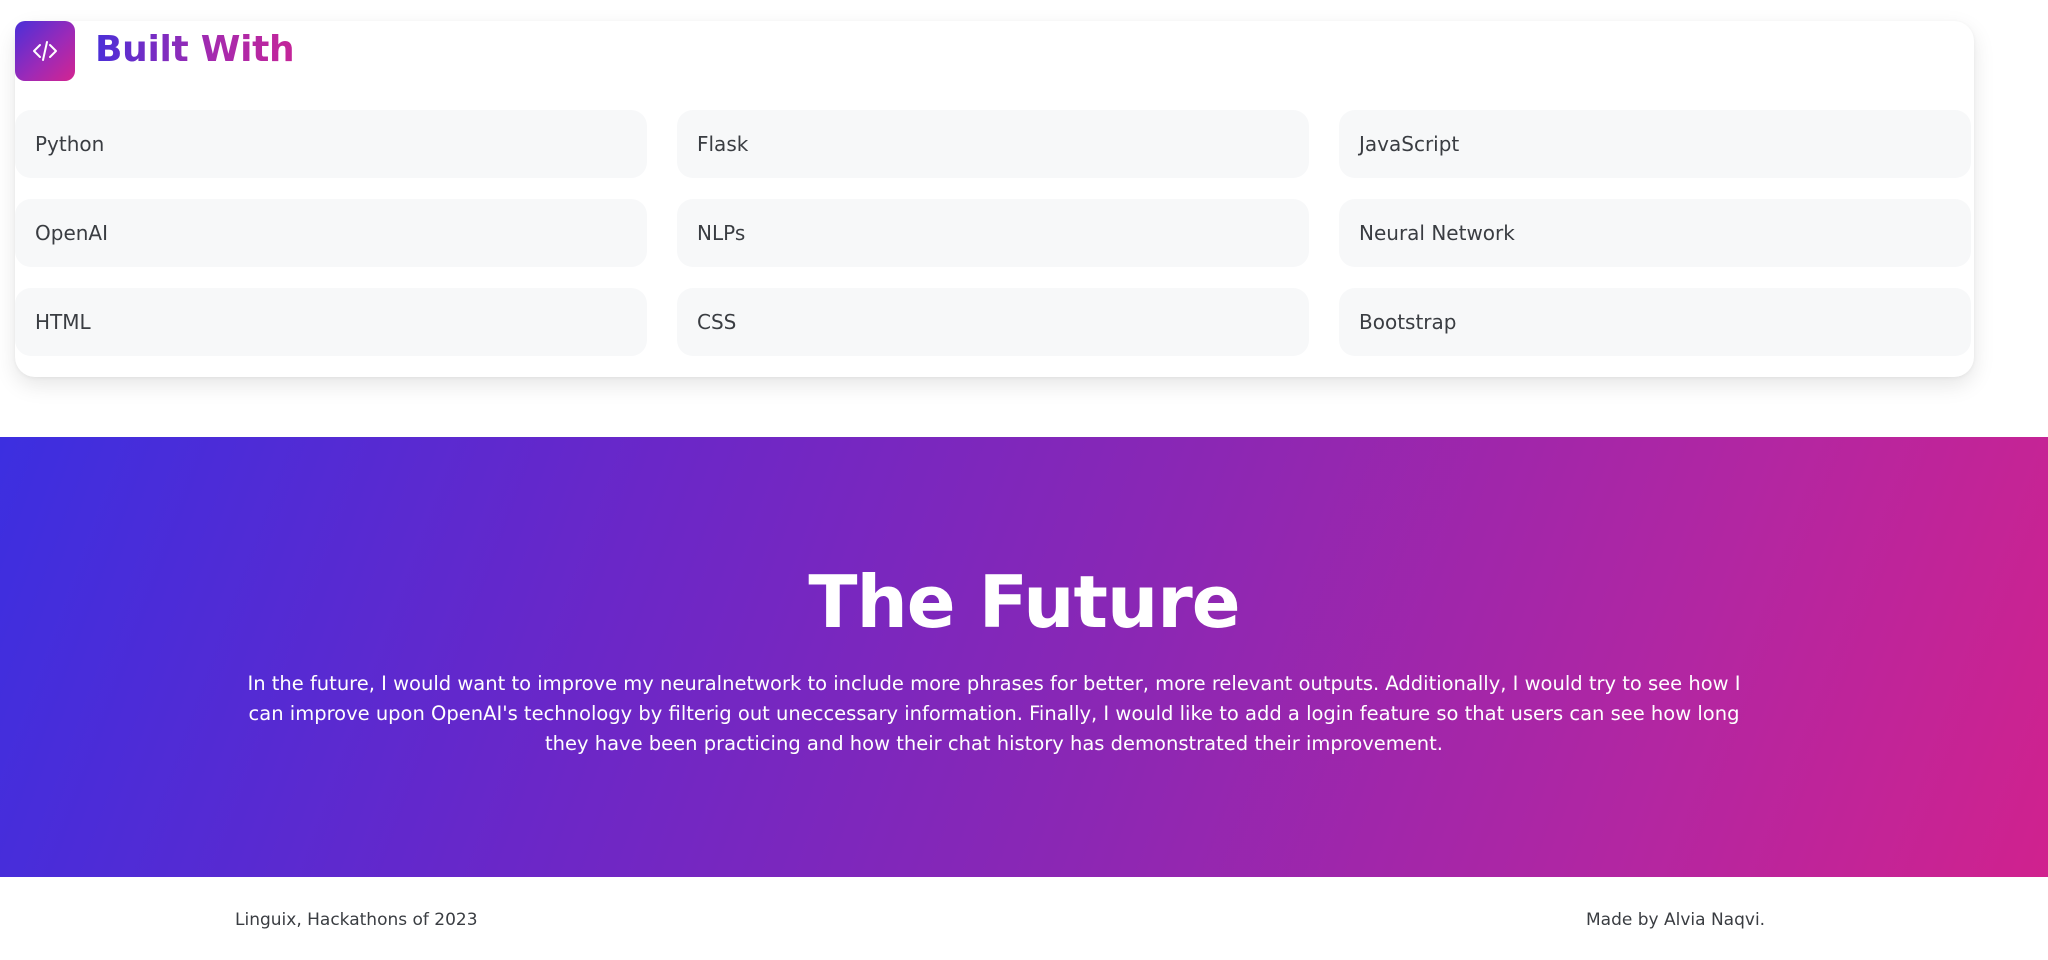 This screenshot has height=960, width=2048. I want to click on tech-item-bootstrap: Bootstrap, so click(1655, 322).